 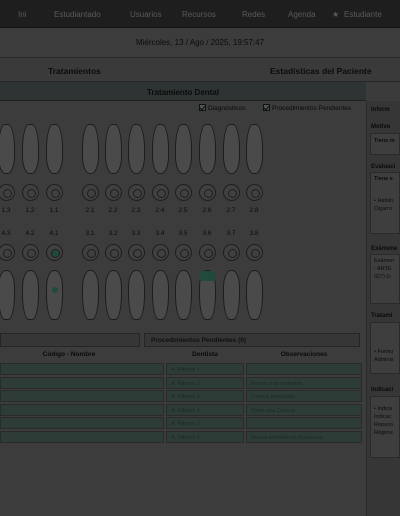 I want to click on examenes-text-1: Exámen, so click(x=384, y=261).